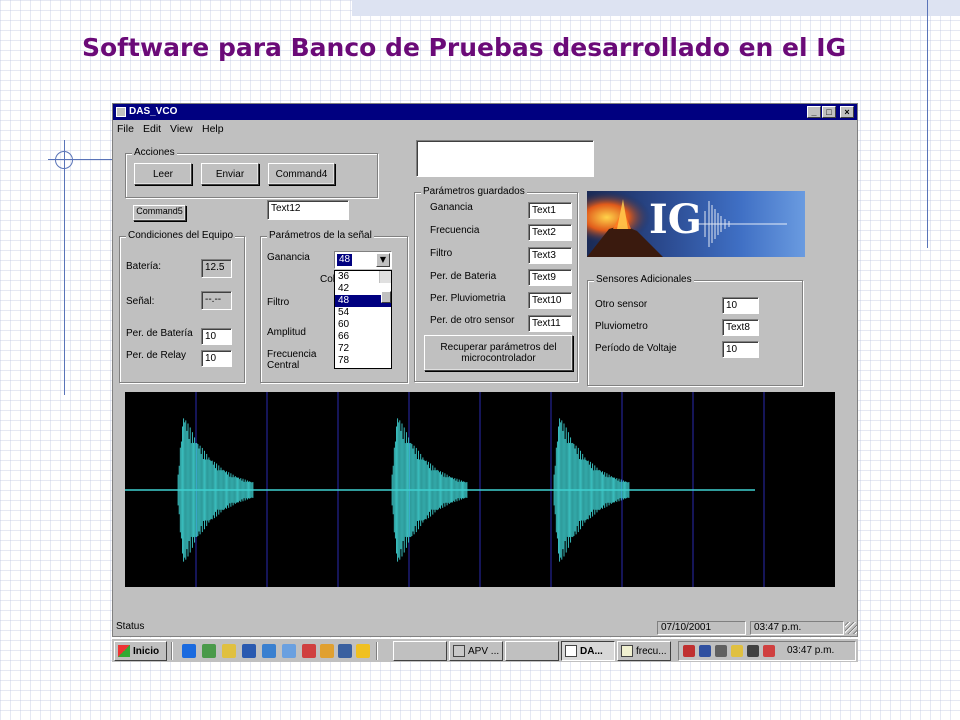 Image resolution: width=960 pixels, height=720 pixels. What do you see at coordinates (289, 651) in the screenshot?
I see `connect-icon` at bounding box center [289, 651].